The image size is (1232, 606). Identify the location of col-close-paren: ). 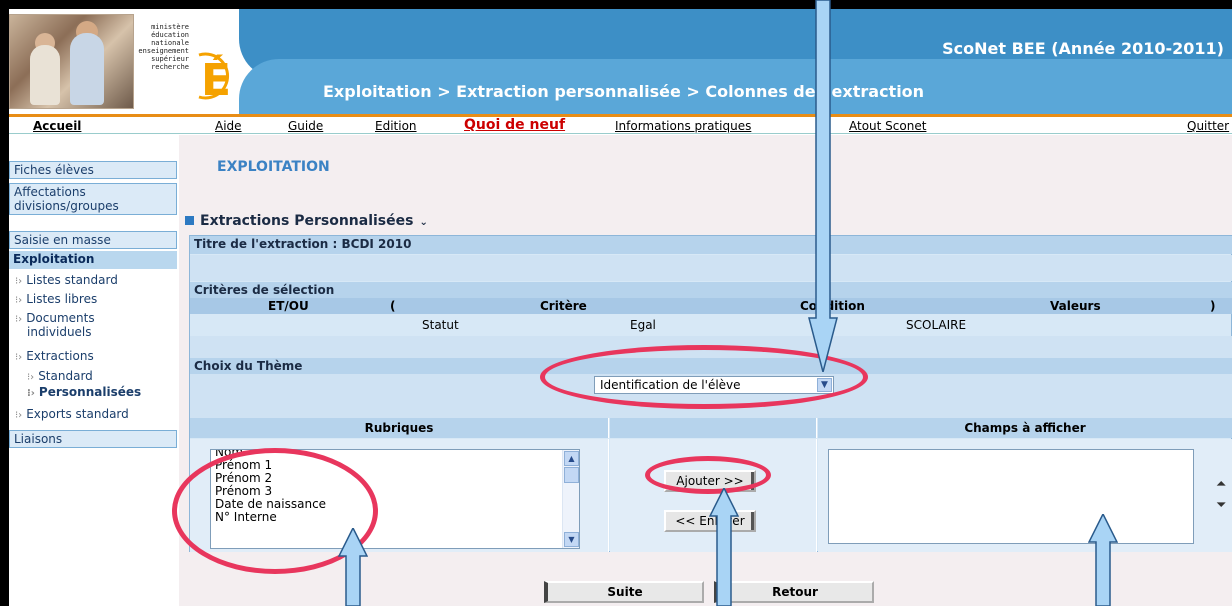
(1213, 306).